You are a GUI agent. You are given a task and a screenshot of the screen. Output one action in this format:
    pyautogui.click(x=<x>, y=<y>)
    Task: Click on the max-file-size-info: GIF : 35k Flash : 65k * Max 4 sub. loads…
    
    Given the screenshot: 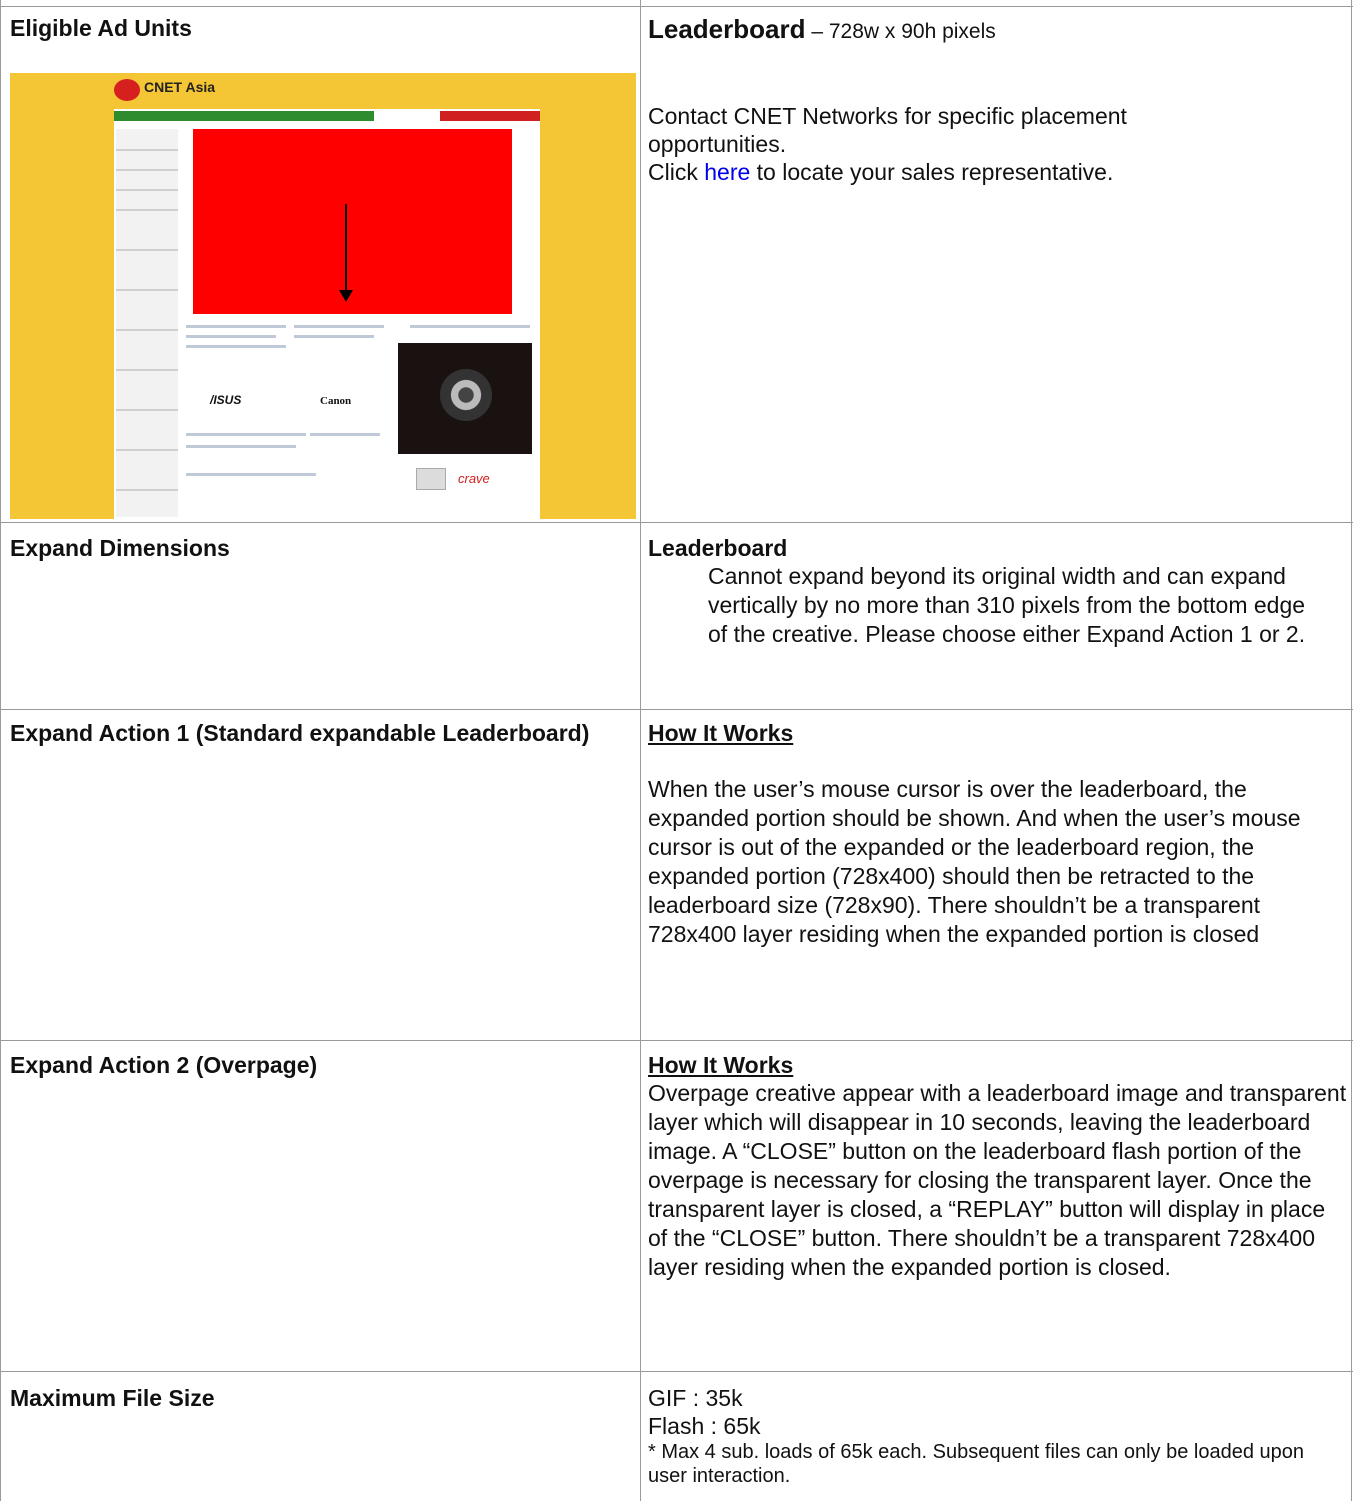 What is the action you would take?
    pyautogui.click(x=993, y=1436)
    